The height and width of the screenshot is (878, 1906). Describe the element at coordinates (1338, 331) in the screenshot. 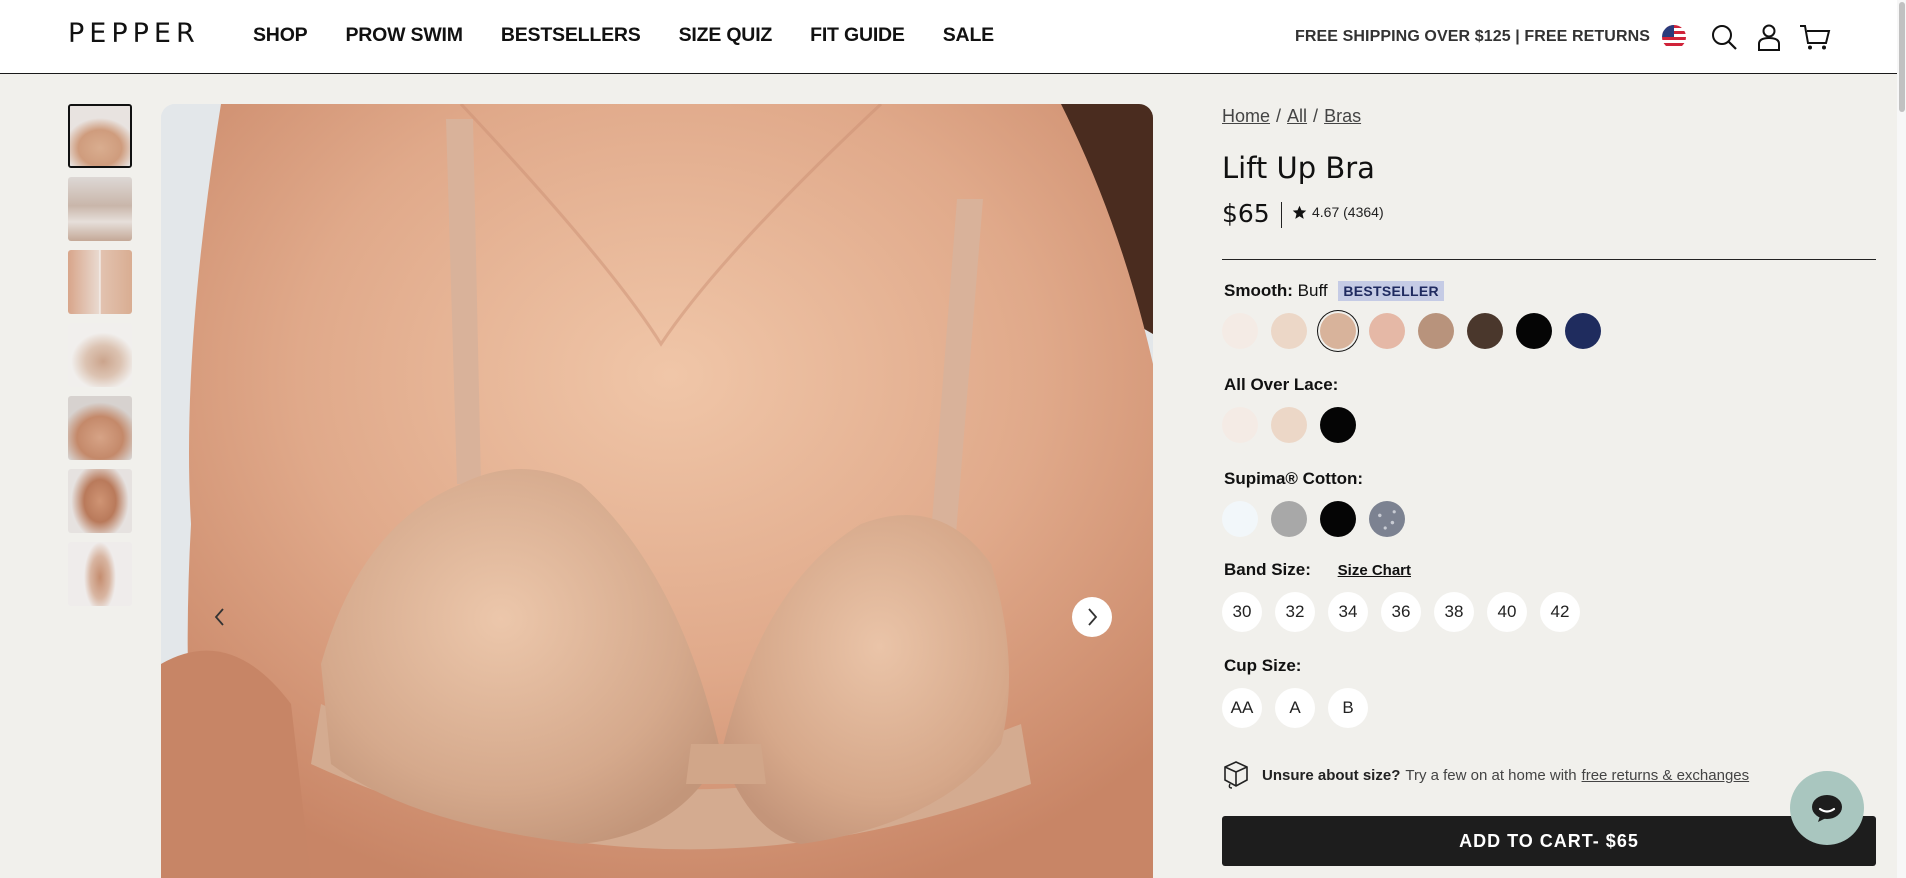

I see `swatch-smooth-buff` at that location.